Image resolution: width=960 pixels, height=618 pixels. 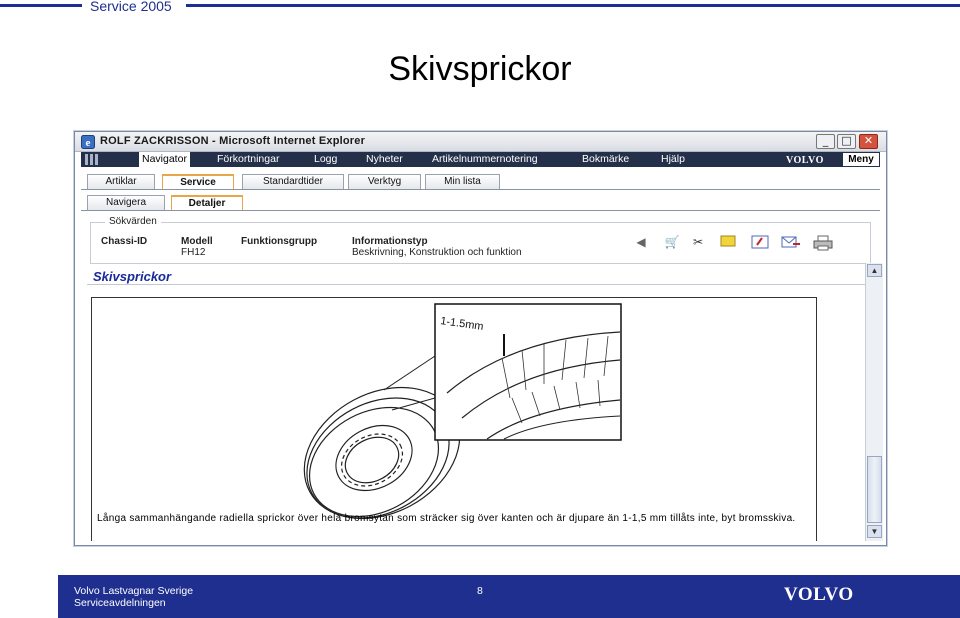 I want to click on cart-icon: 🛒, so click(x=672, y=242).